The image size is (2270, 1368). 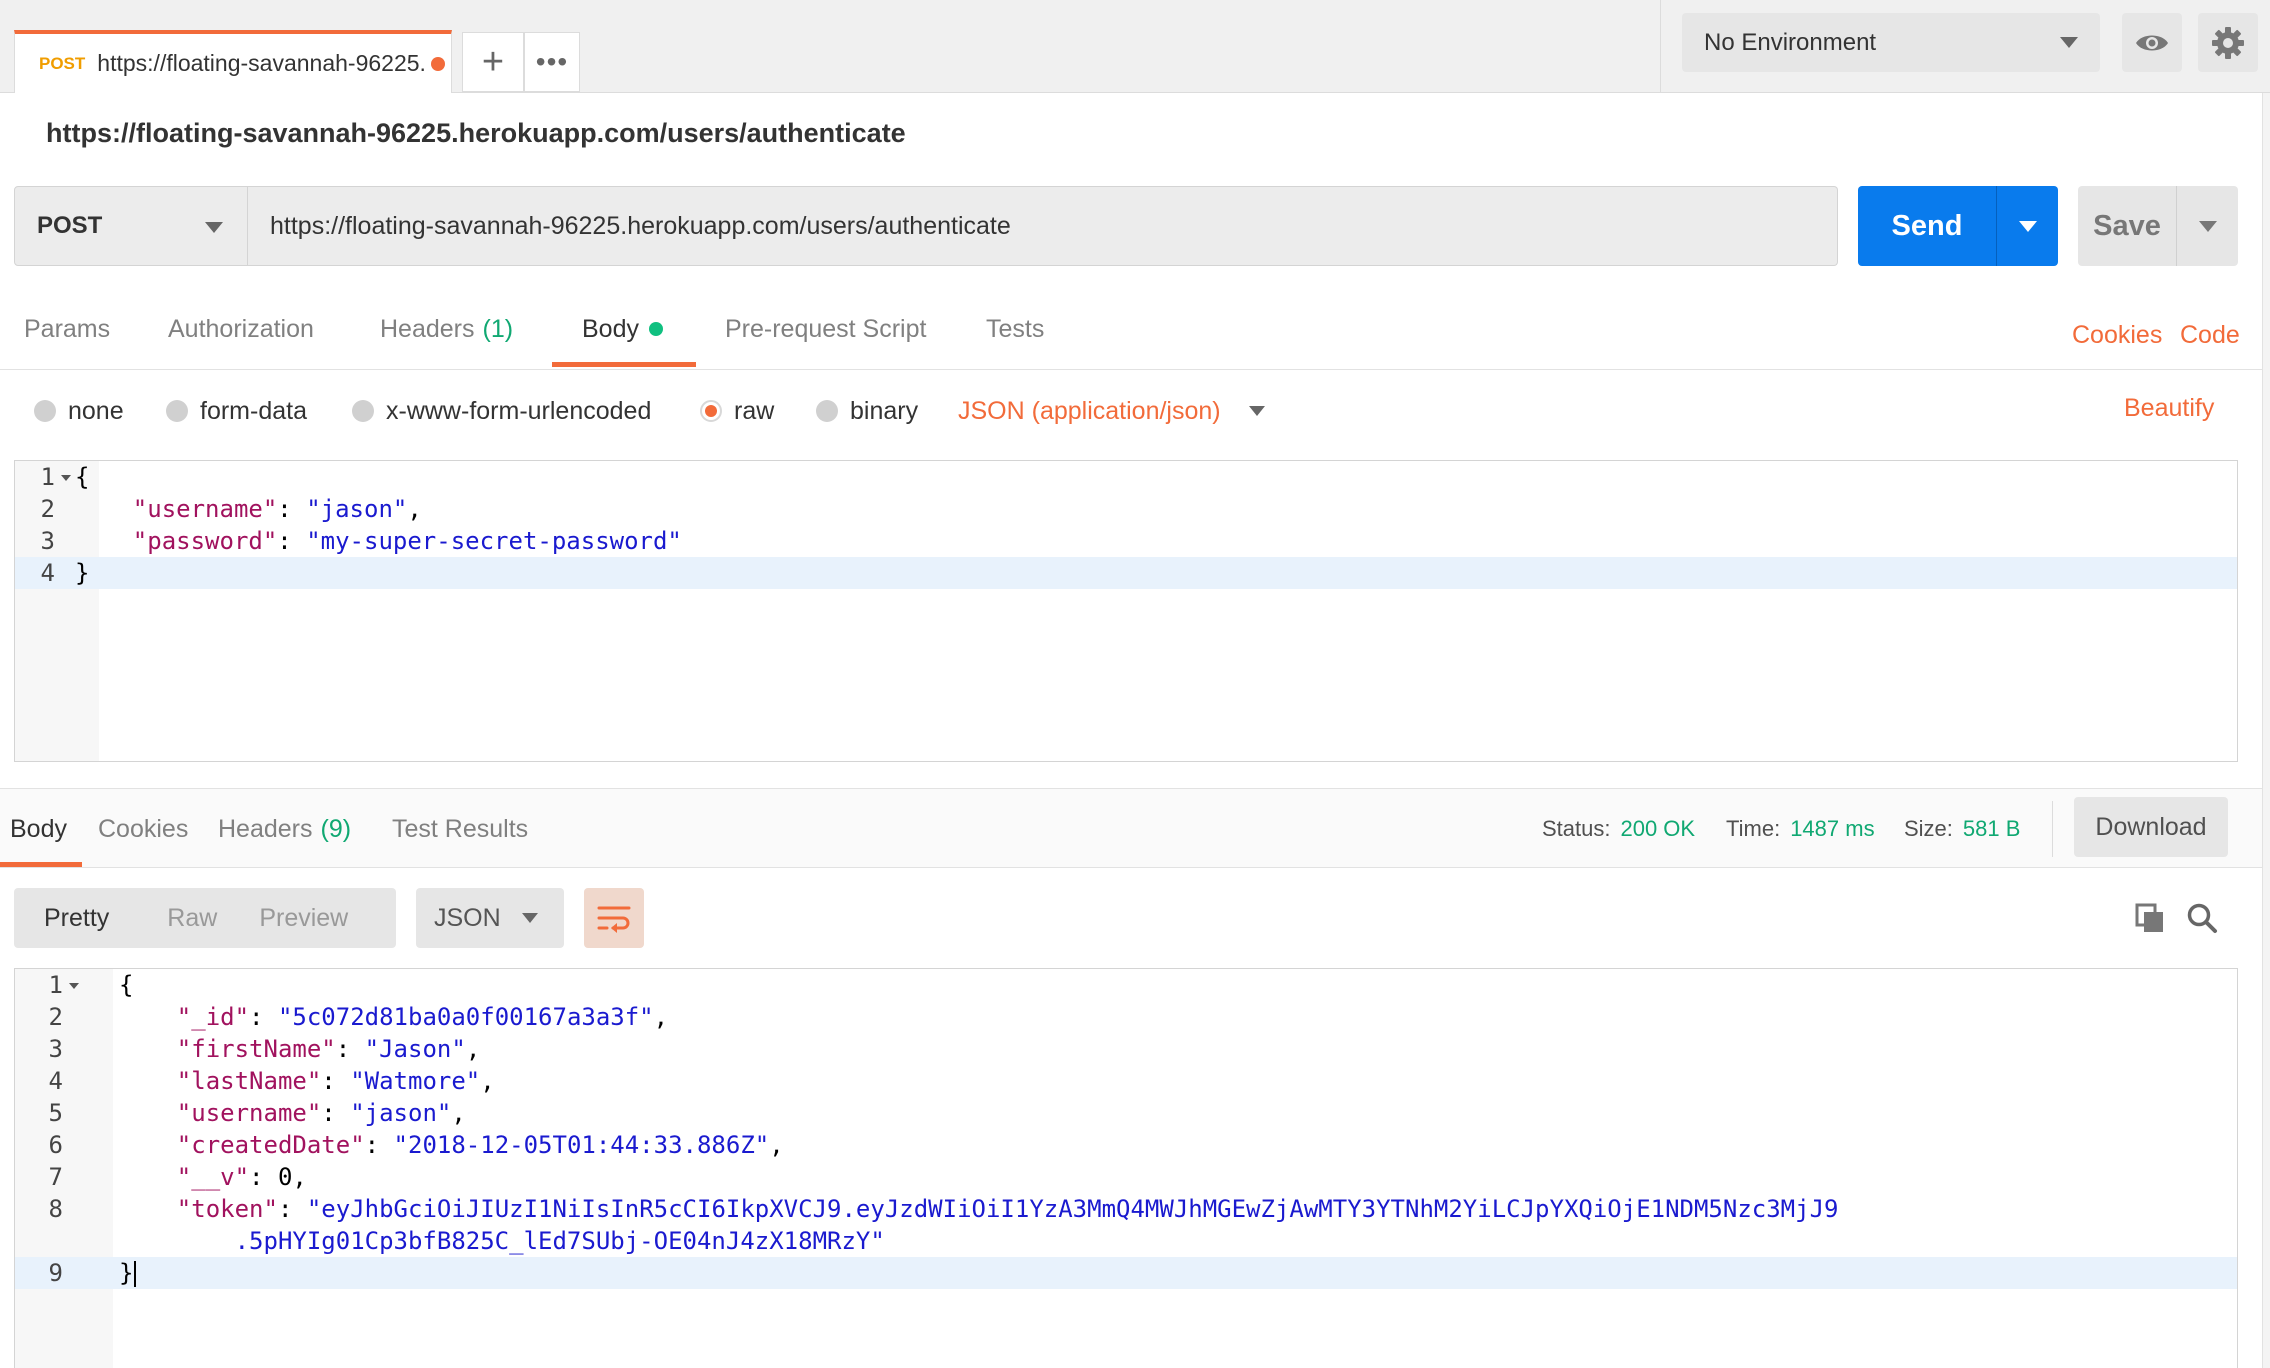 I want to click on cookies-link: Cookies, so click(x=2117, y=335).